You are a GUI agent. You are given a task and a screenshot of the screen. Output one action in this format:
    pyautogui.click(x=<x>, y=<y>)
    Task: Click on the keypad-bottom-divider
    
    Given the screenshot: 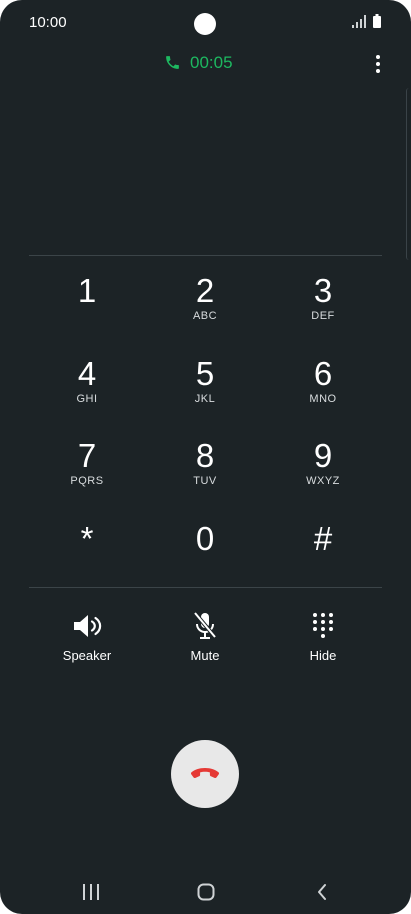 What is the action you would take?
    pyautogui.click(x=205, y=587)
    